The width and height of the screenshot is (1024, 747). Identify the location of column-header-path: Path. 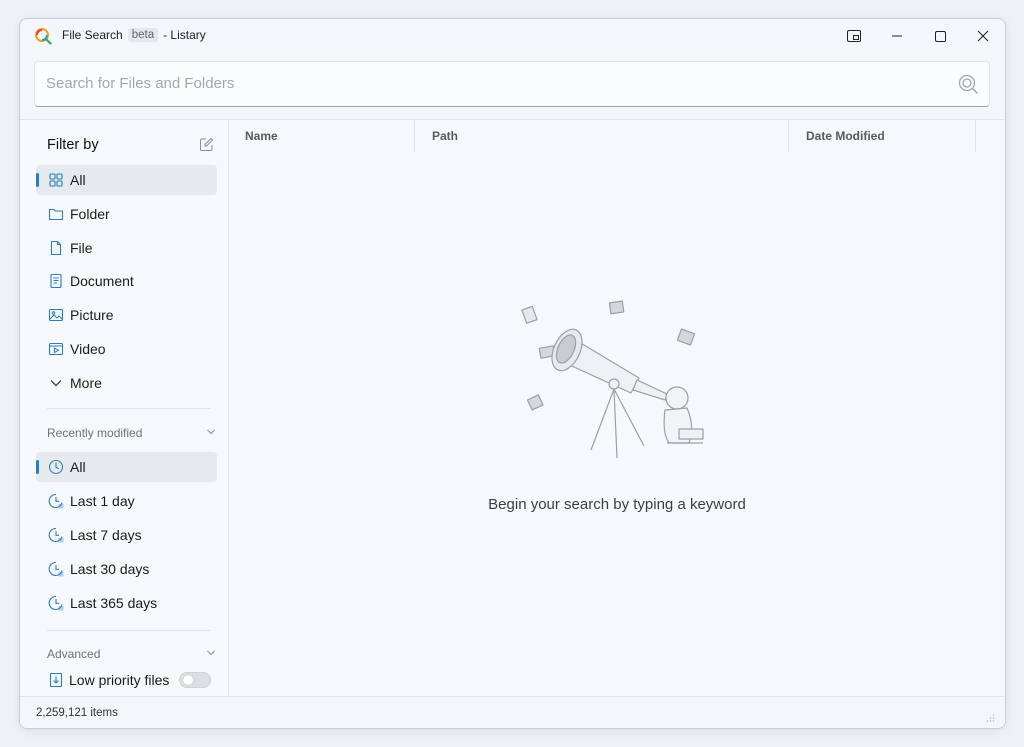
(445, 136).